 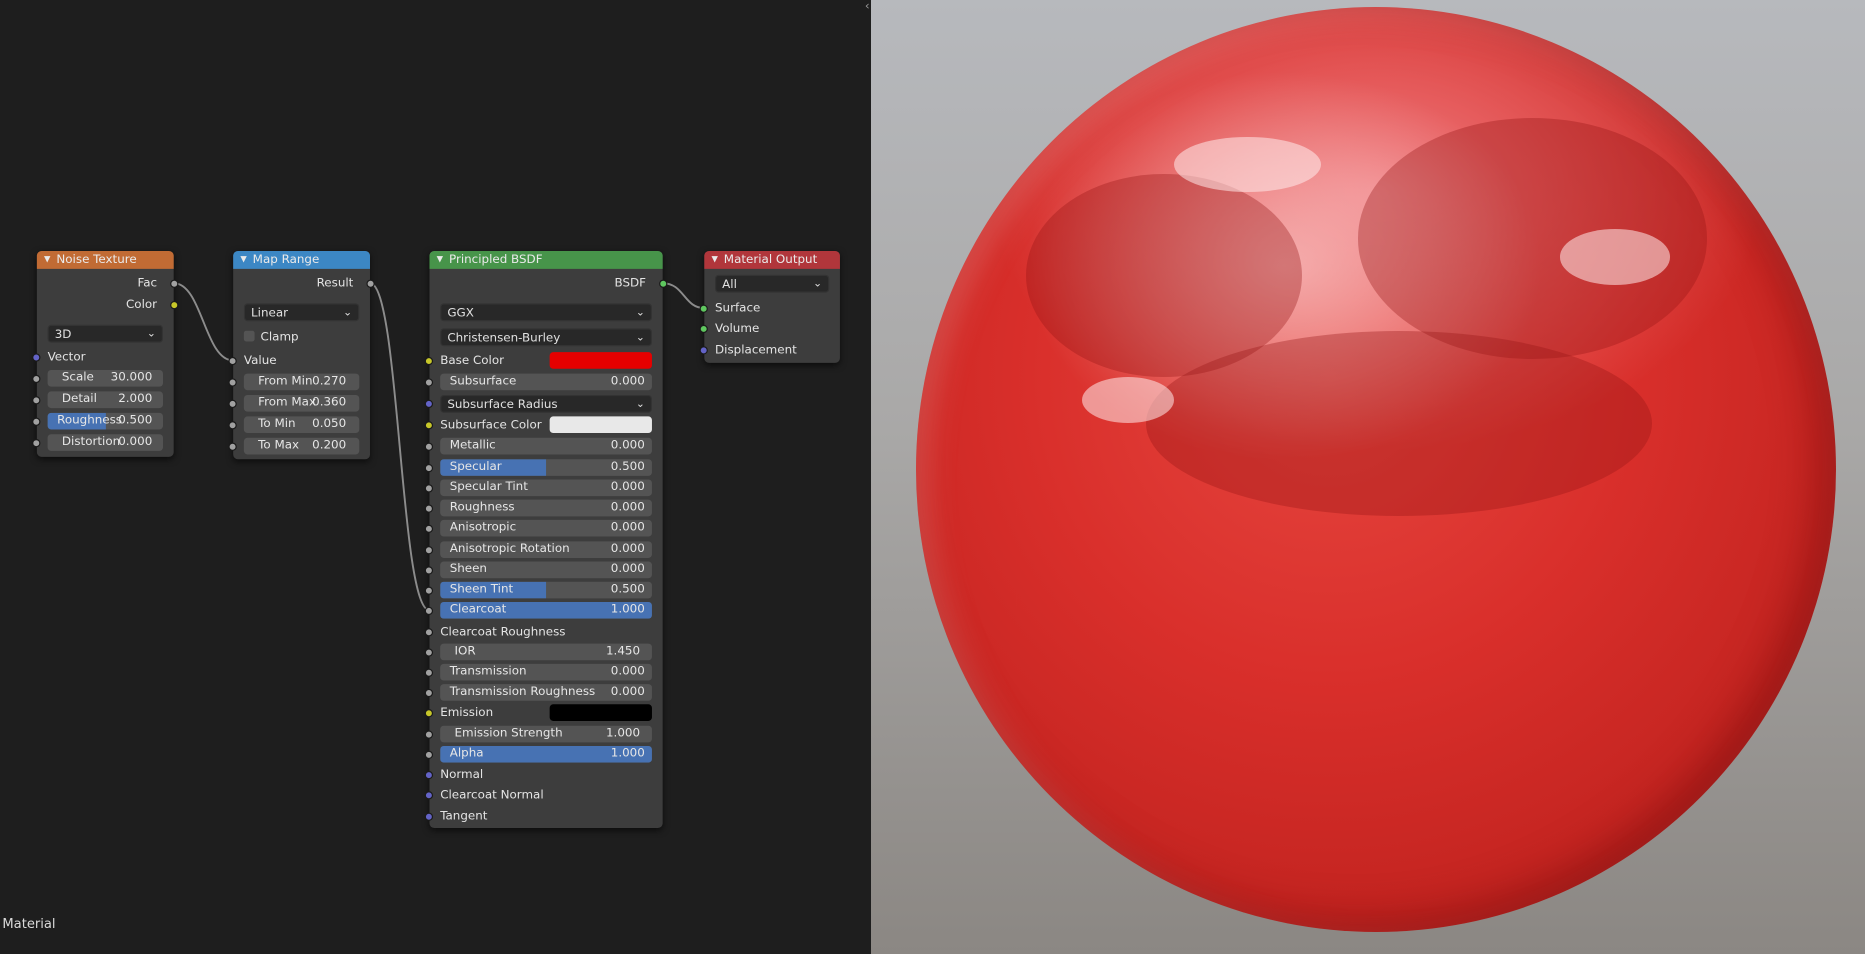 I want to click on socket-subsurface-color, so click(x=429, y=425).